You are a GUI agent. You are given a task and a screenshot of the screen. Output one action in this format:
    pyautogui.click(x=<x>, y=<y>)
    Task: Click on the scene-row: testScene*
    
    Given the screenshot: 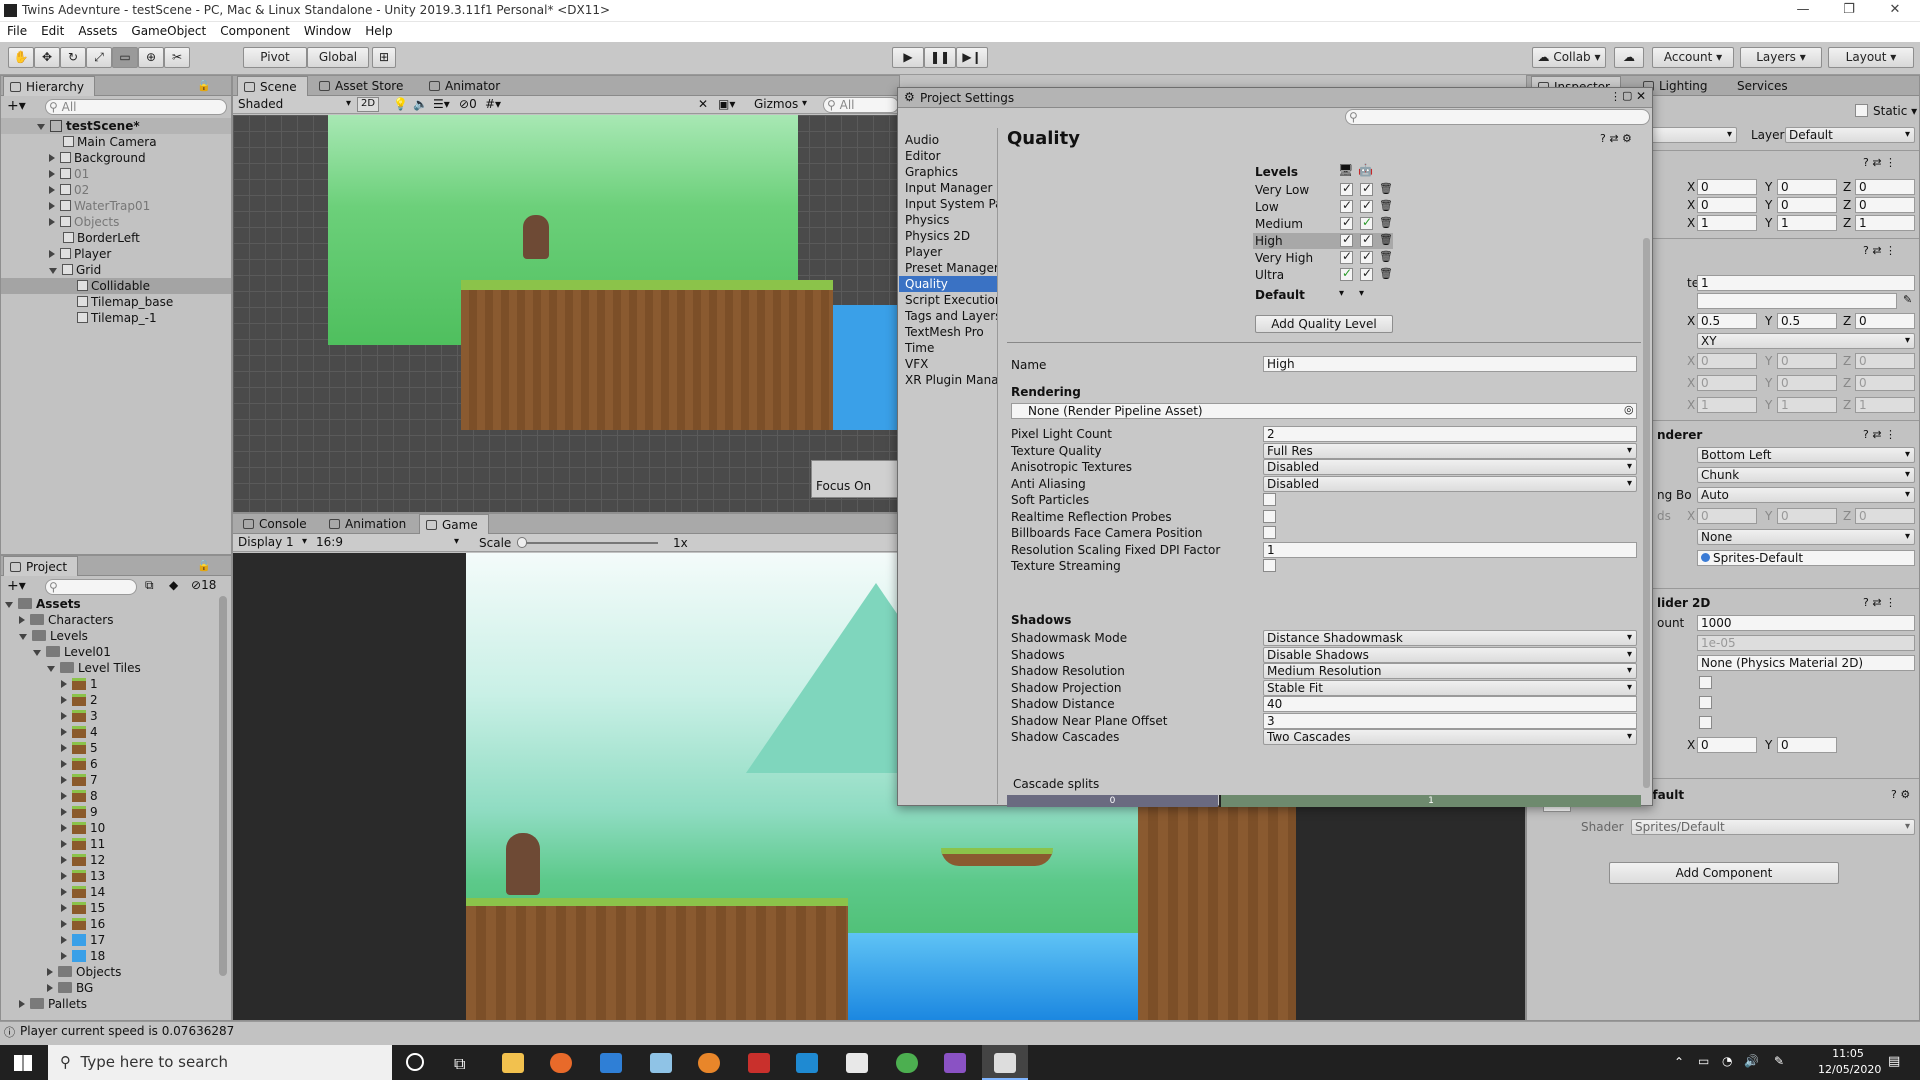 What is the action you would take?
    pyautogui.click(x=116, y=126)
    